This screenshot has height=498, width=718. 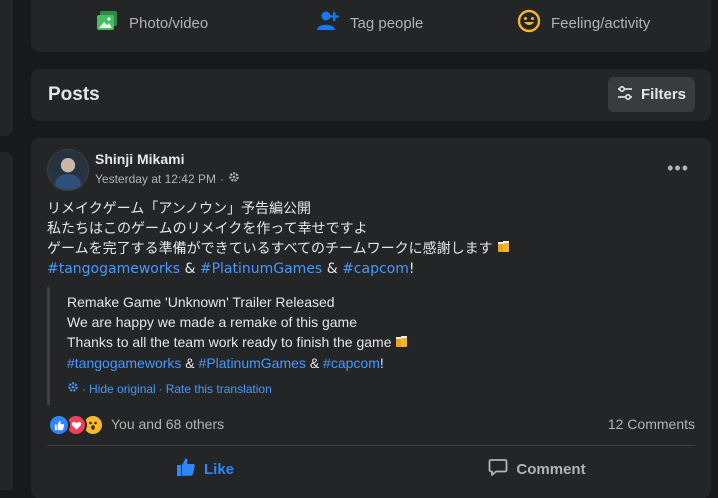 What do you see at coordinates (179, 209) in the screenshot?
I see `original-line: リメイクゲーム「アンノウン」予告編公開` at bounding box center [179, 209].